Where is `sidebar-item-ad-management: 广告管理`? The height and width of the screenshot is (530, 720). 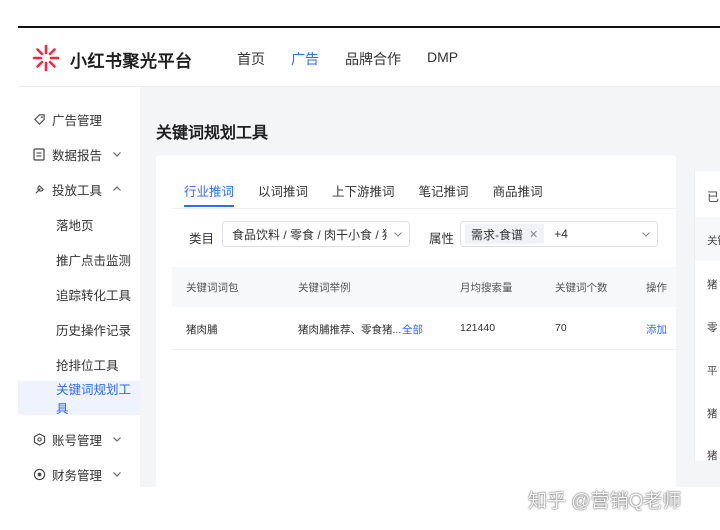 sidebar-item-ad-management: 广告管理 is located at coordinates (79, 119).